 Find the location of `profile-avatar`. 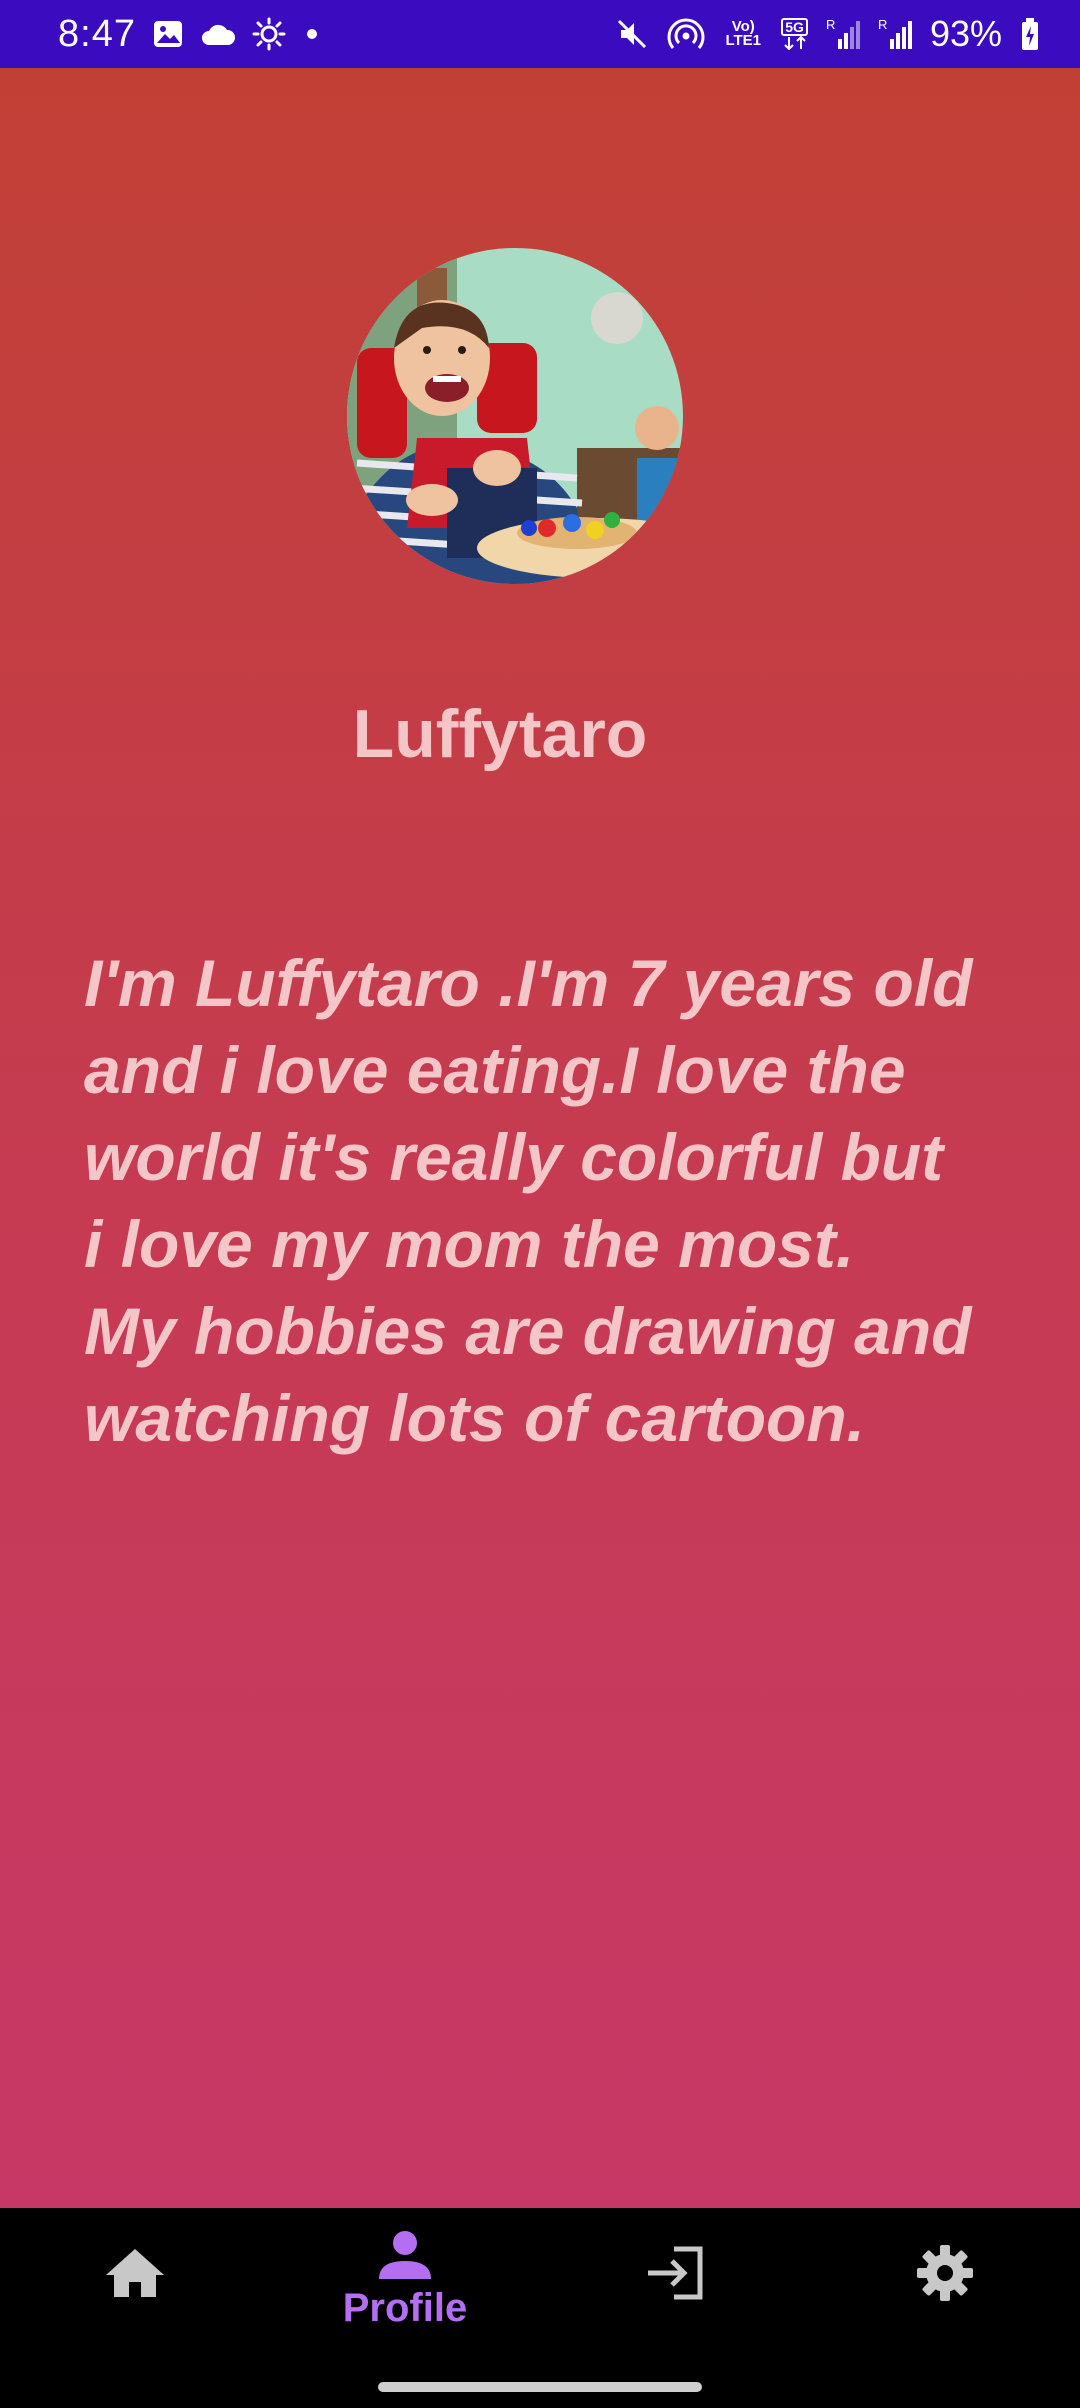

profile-avatar is located at coordinates (515, 416).